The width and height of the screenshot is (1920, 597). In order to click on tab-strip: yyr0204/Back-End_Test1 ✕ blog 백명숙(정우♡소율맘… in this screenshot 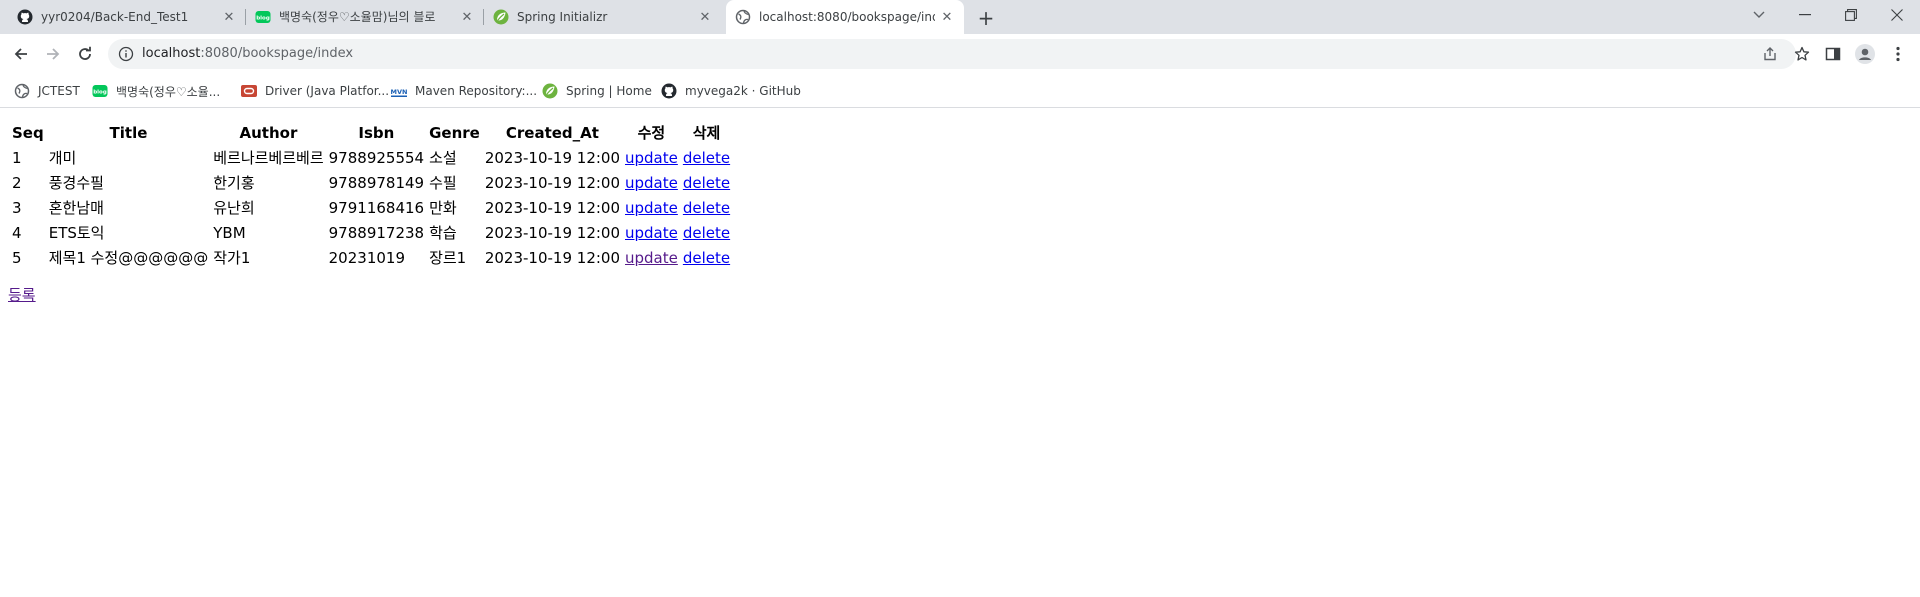, I will do `click(960, 17)`.